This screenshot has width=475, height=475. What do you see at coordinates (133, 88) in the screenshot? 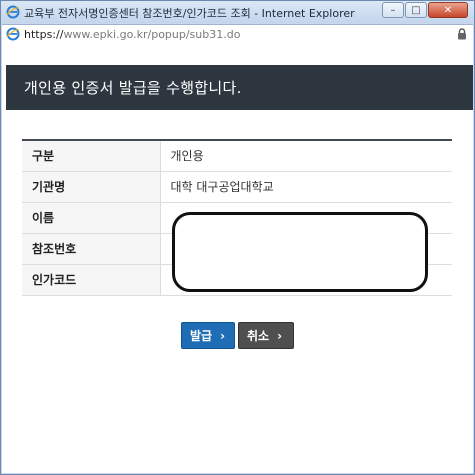
I see `page-title: 개인용 인증서 발급을 수행합니다.` at bounding box center [133, 88].